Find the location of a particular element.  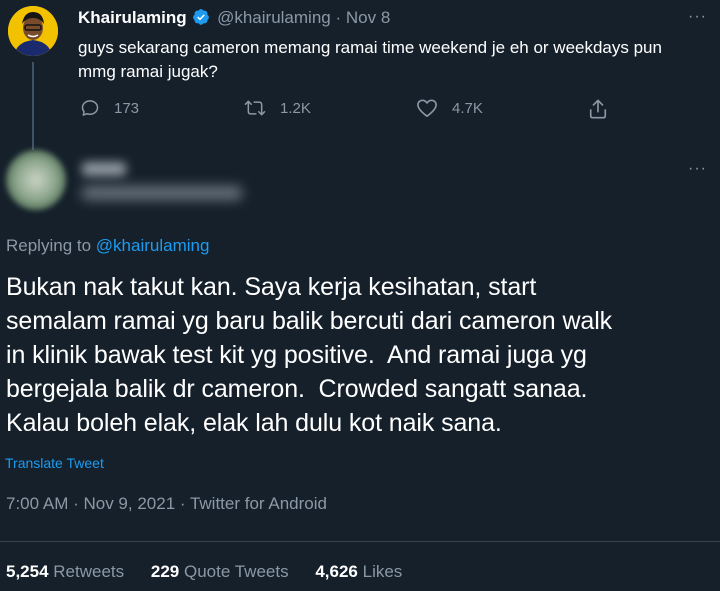

like-button: 4.7K is located at coordinates (449, 108).